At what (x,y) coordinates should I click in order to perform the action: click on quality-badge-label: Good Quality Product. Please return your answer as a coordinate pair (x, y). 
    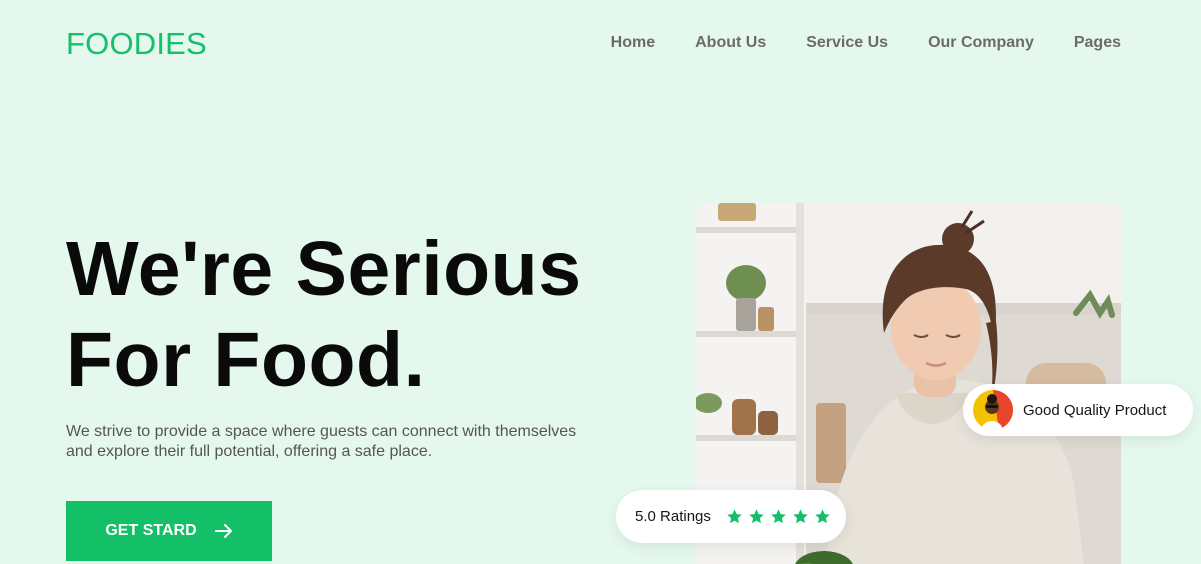
    Looking at the image, I should click on (1095, 410).